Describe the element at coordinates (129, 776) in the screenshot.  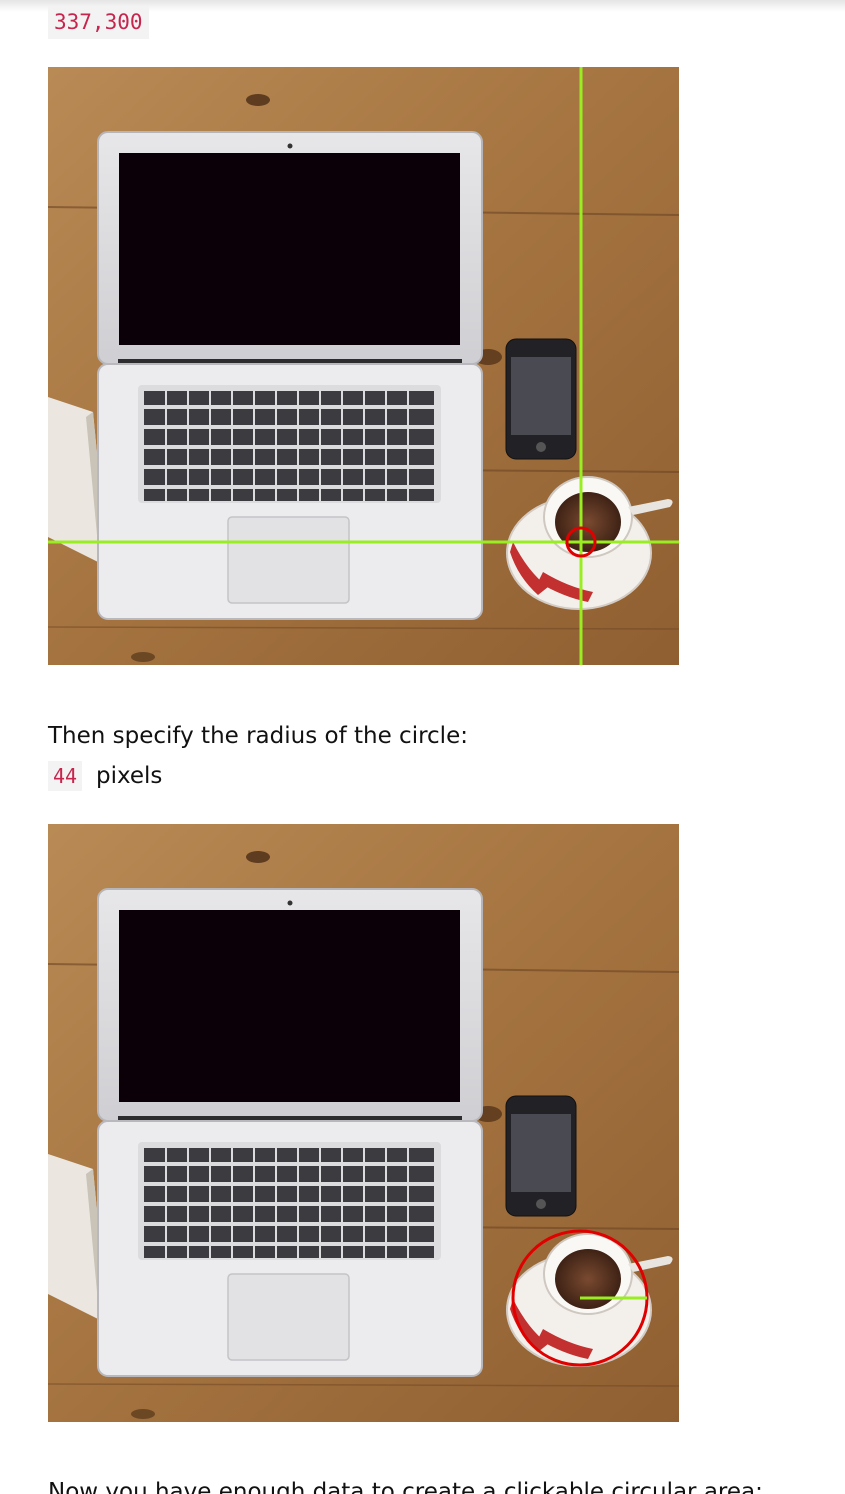
I see `radius-unit-text: pixels` at that location.